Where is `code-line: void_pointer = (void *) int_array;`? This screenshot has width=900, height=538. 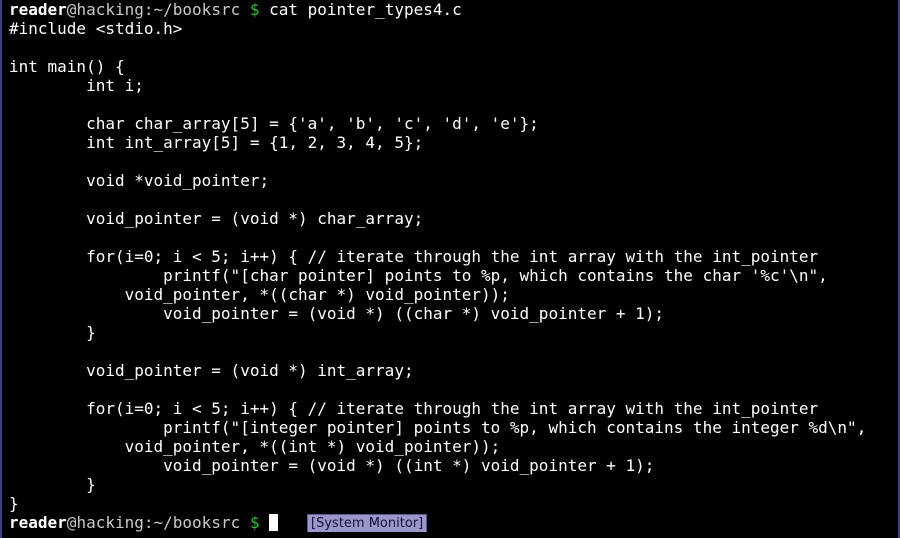 code-line: void_pointer = (void *) int_array; is located at coordinates (211, 370).